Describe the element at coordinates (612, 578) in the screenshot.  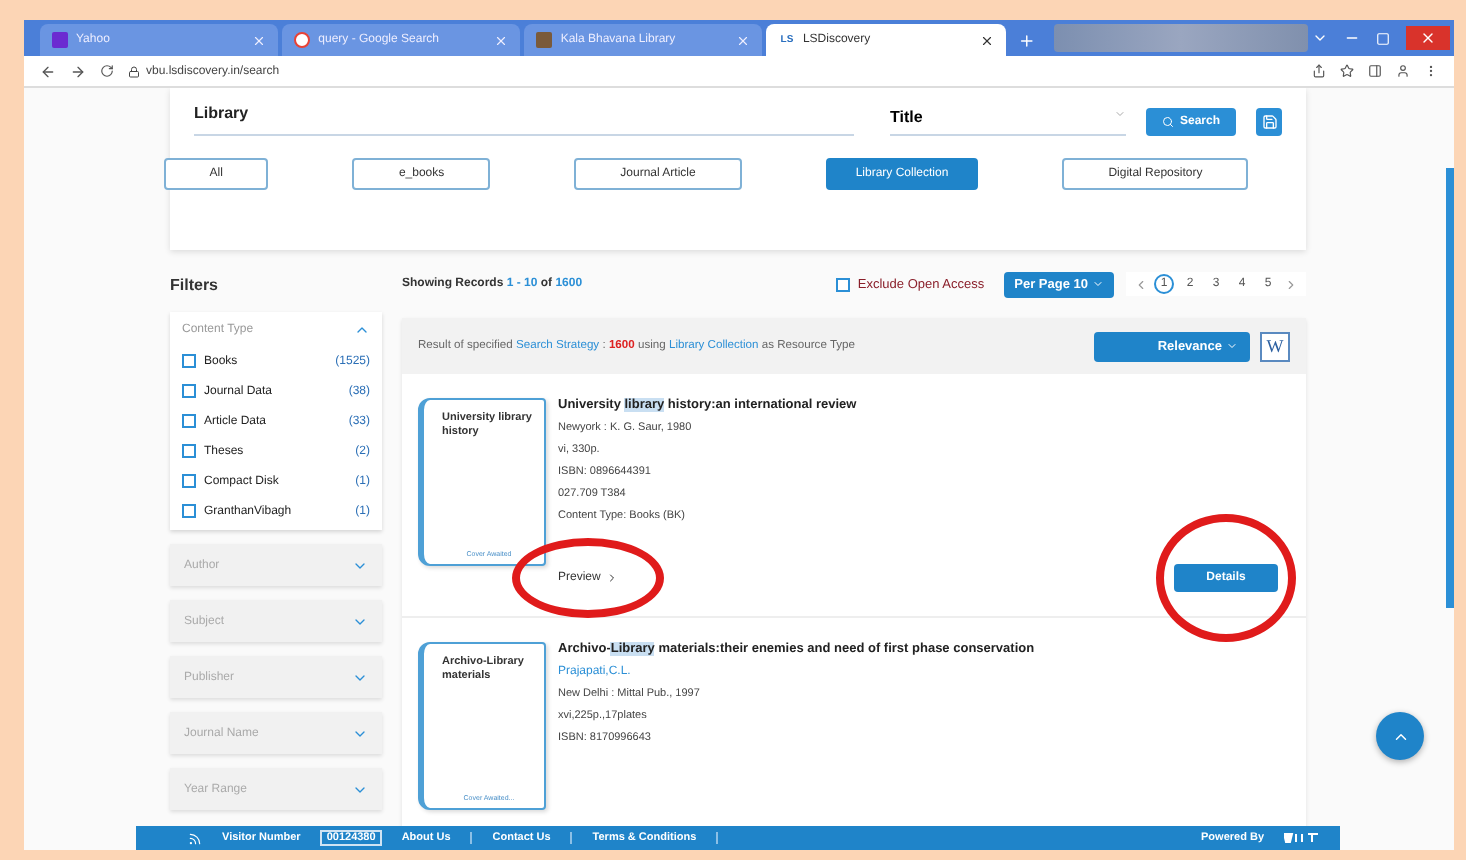
I see `chevron-right-icon` at that location.